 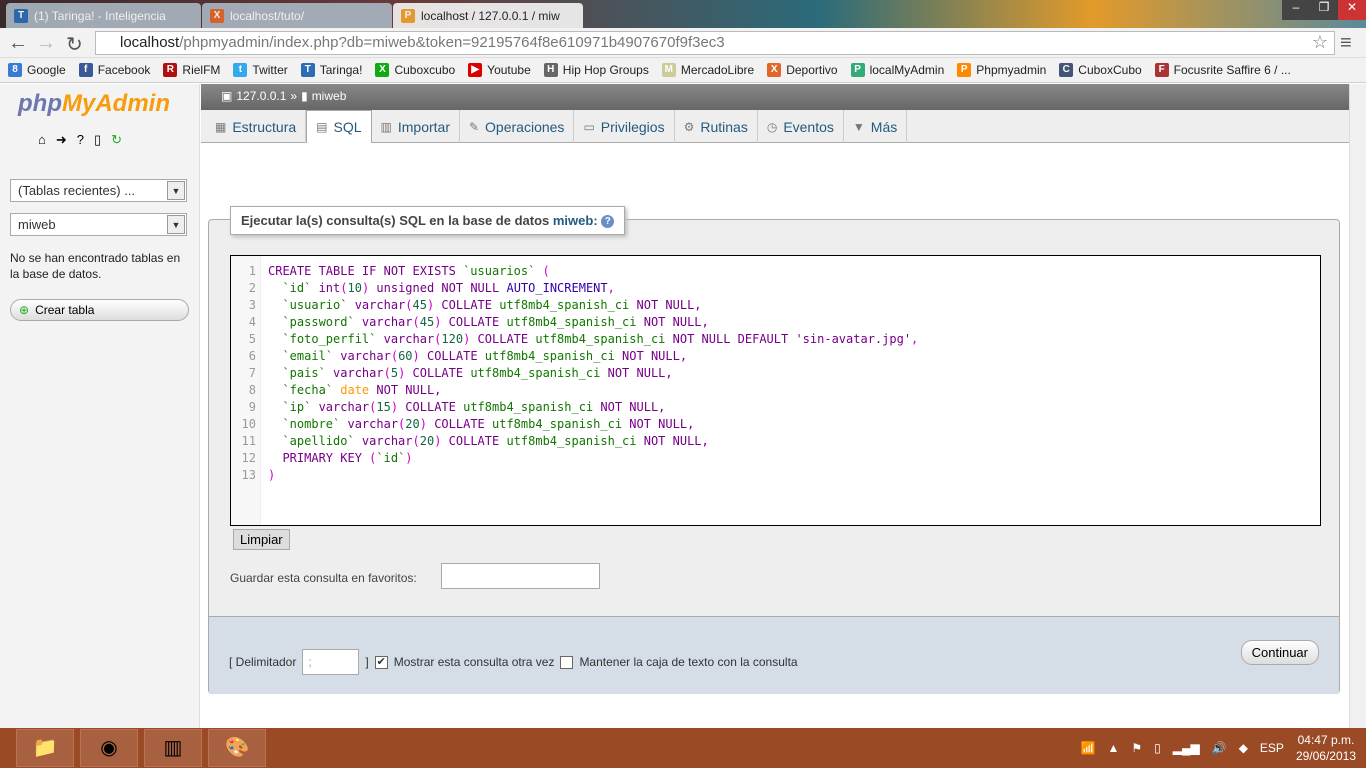 What do you see at coordinates (775, 97) in the screenshot?
I see `breadcrumb: ▣ 127.0.0.1» ▮ miweb` at bounding box center [775, 97].